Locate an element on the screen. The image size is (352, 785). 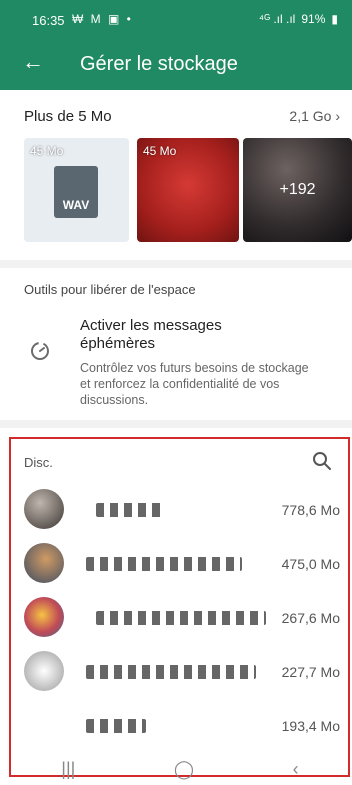
status-notification-icons: ₩ M ▣ • is located at coordinates (102, 19).